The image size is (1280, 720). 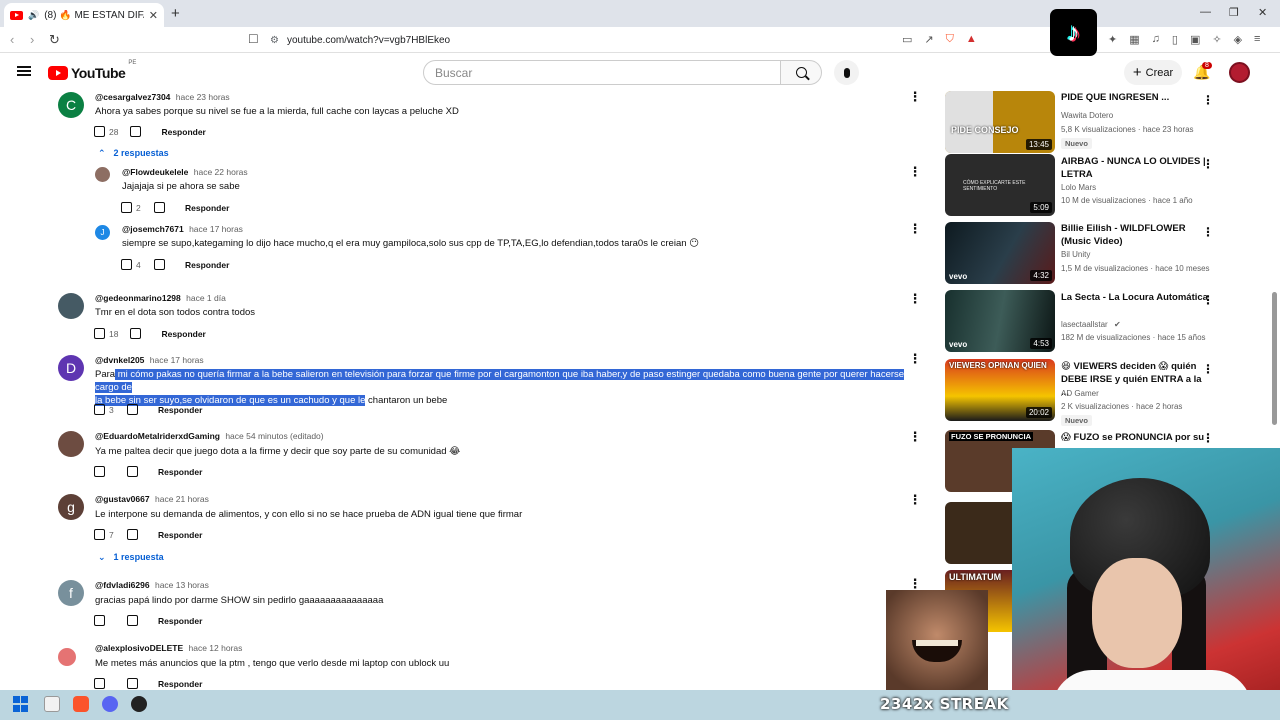 What do you see at coordinates (175, 13) in the screenshot?
I see `new-tab-button: +` at bounding box center [175, 13].